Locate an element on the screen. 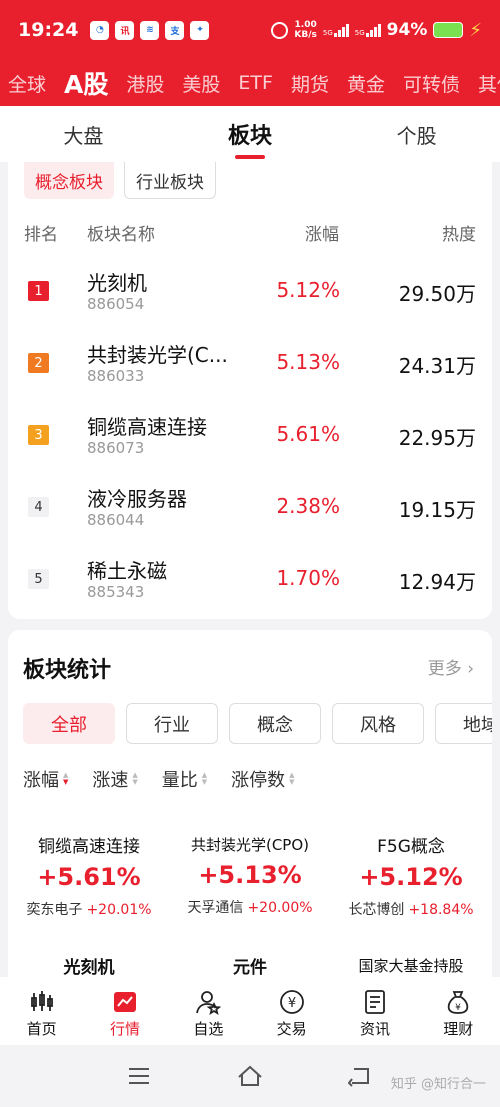  table-row: 1 光刻机 886054 5.12% 29.50万 is located at coordinates (250, 293).